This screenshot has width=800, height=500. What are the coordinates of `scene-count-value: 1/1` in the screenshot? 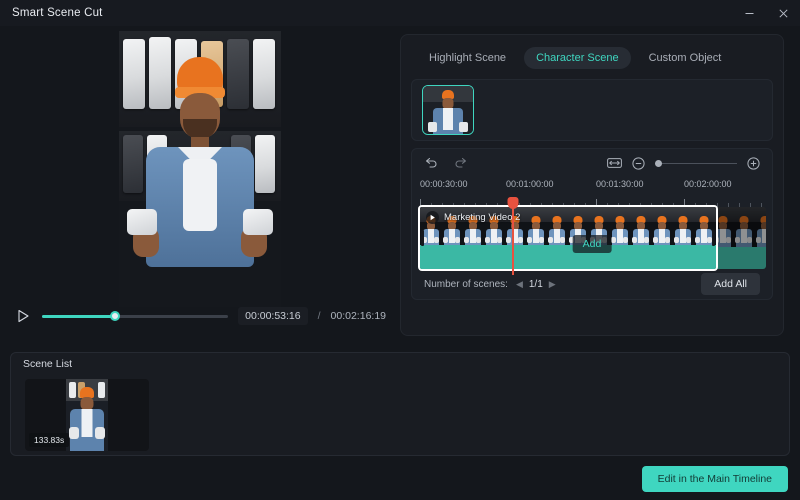 It's located at (535, 284).